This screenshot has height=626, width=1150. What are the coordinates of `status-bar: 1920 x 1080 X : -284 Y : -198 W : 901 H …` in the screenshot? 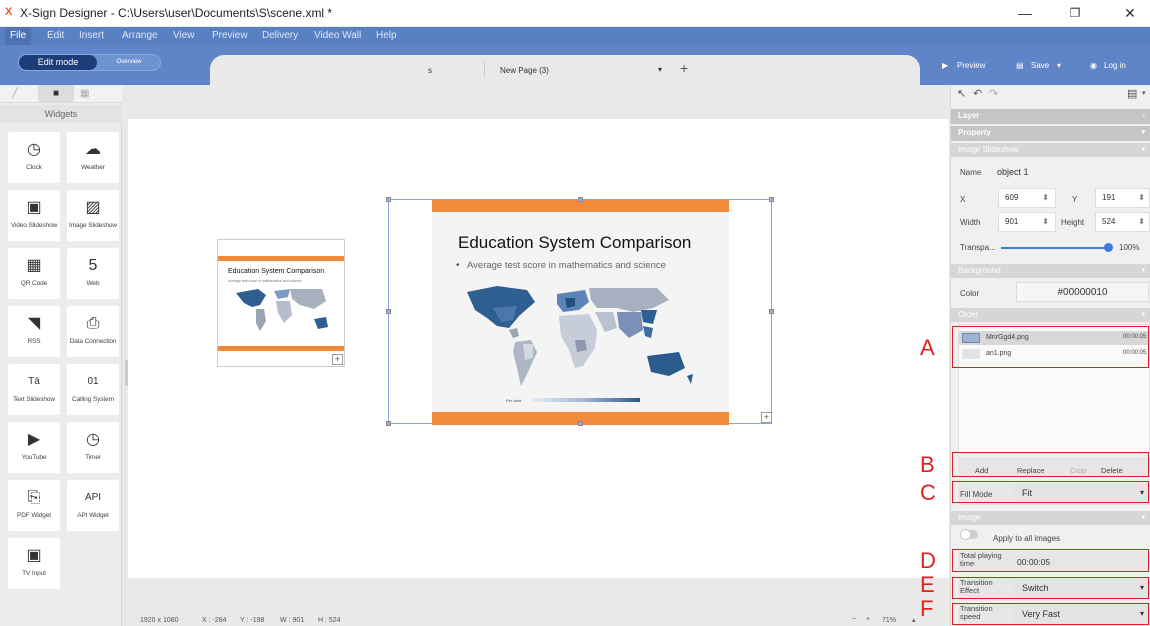 It's located at (536, 620).